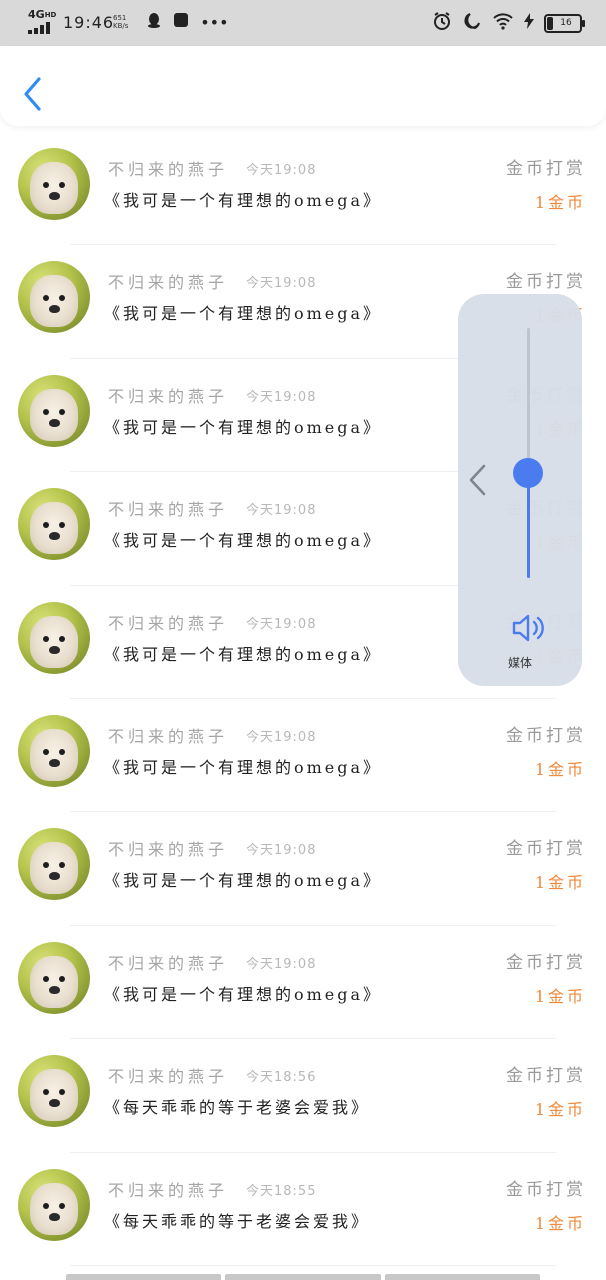 The width and height of the screenshot is (606, 1280). Describe the element at coordinates (529, 628) in the screenshot. I see `speaker-icon` at that location.